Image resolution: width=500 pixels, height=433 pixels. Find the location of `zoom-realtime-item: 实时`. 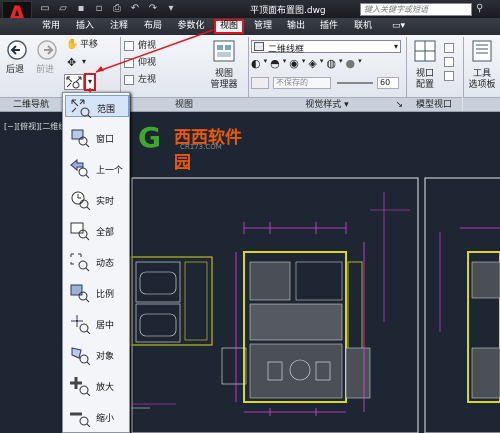

zoom-realtime-item: 实时 is located at coordinates (97, 199).